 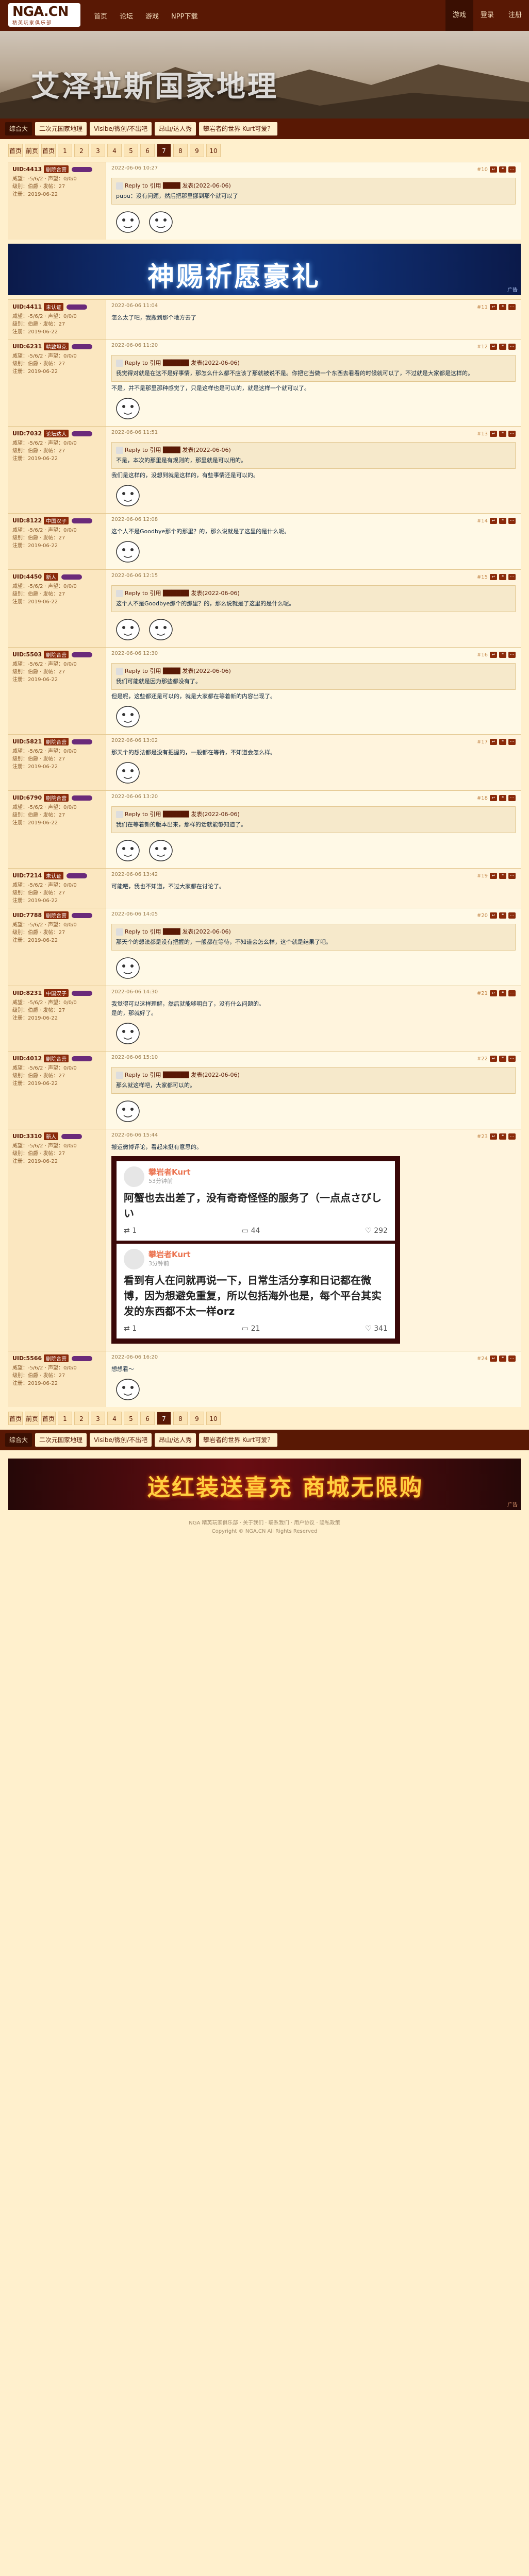 I want to click on author-id: UID:8231, so click(x=27, y=993).